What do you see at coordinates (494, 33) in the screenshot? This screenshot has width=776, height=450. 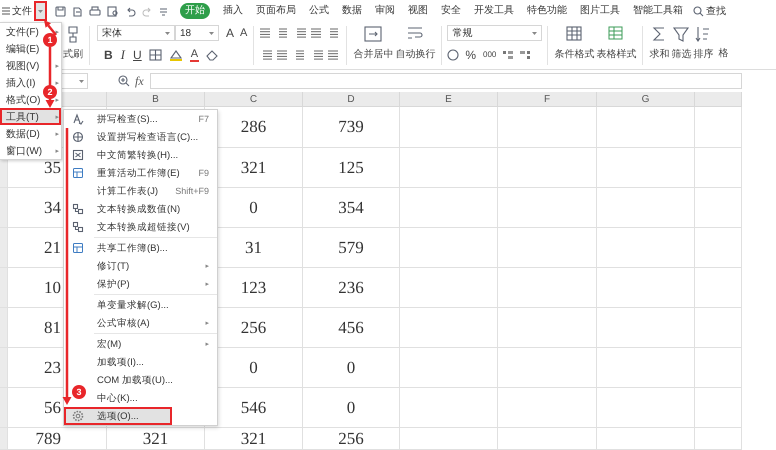 I see `number-format-select: 常规` at bounding box center [494, 33].